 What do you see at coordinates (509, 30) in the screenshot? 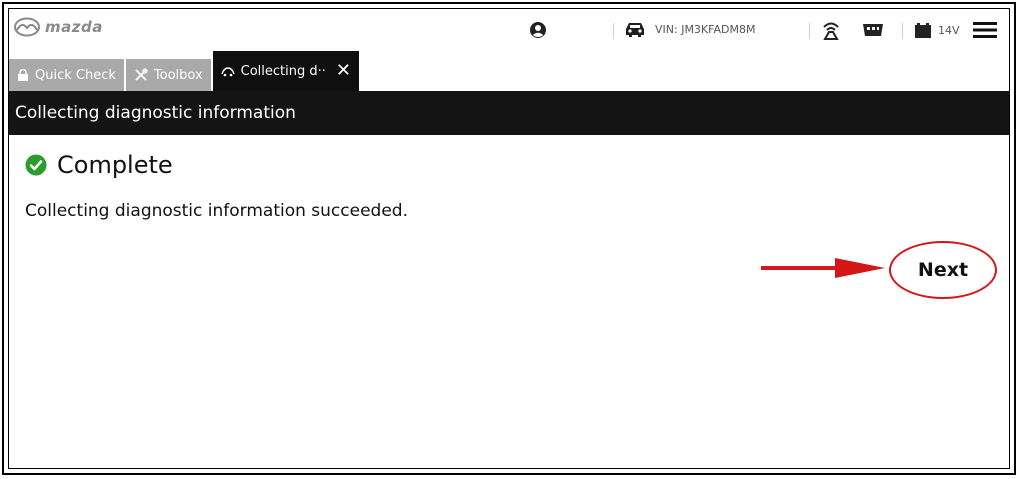
I see `top-toolbar: mazda VIN: JM3KFADM8M 14V` at bounding box center [509, 30].